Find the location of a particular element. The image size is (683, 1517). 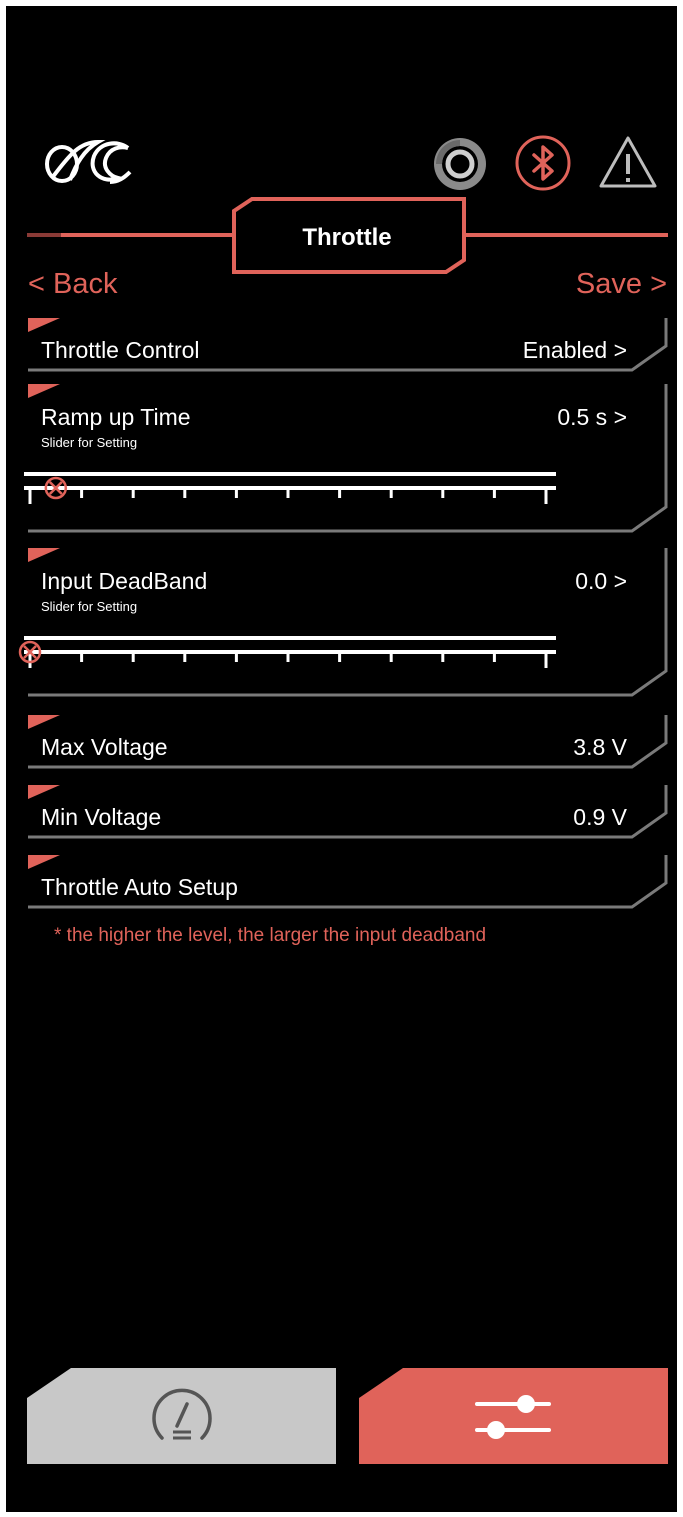

input-deadband-value: 0.0 > is located at coordinates (601, 581).